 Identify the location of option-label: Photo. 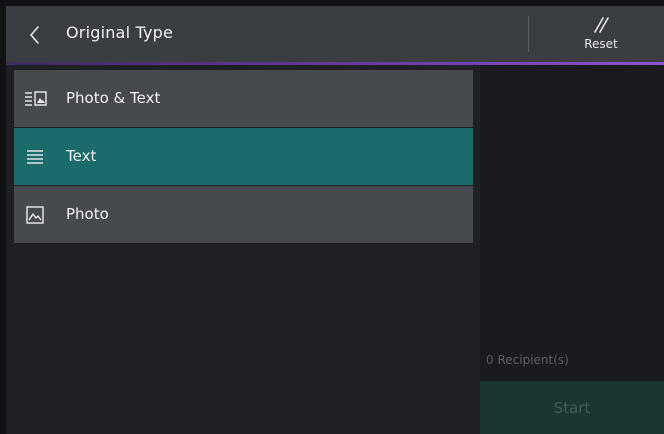
(87, 214).